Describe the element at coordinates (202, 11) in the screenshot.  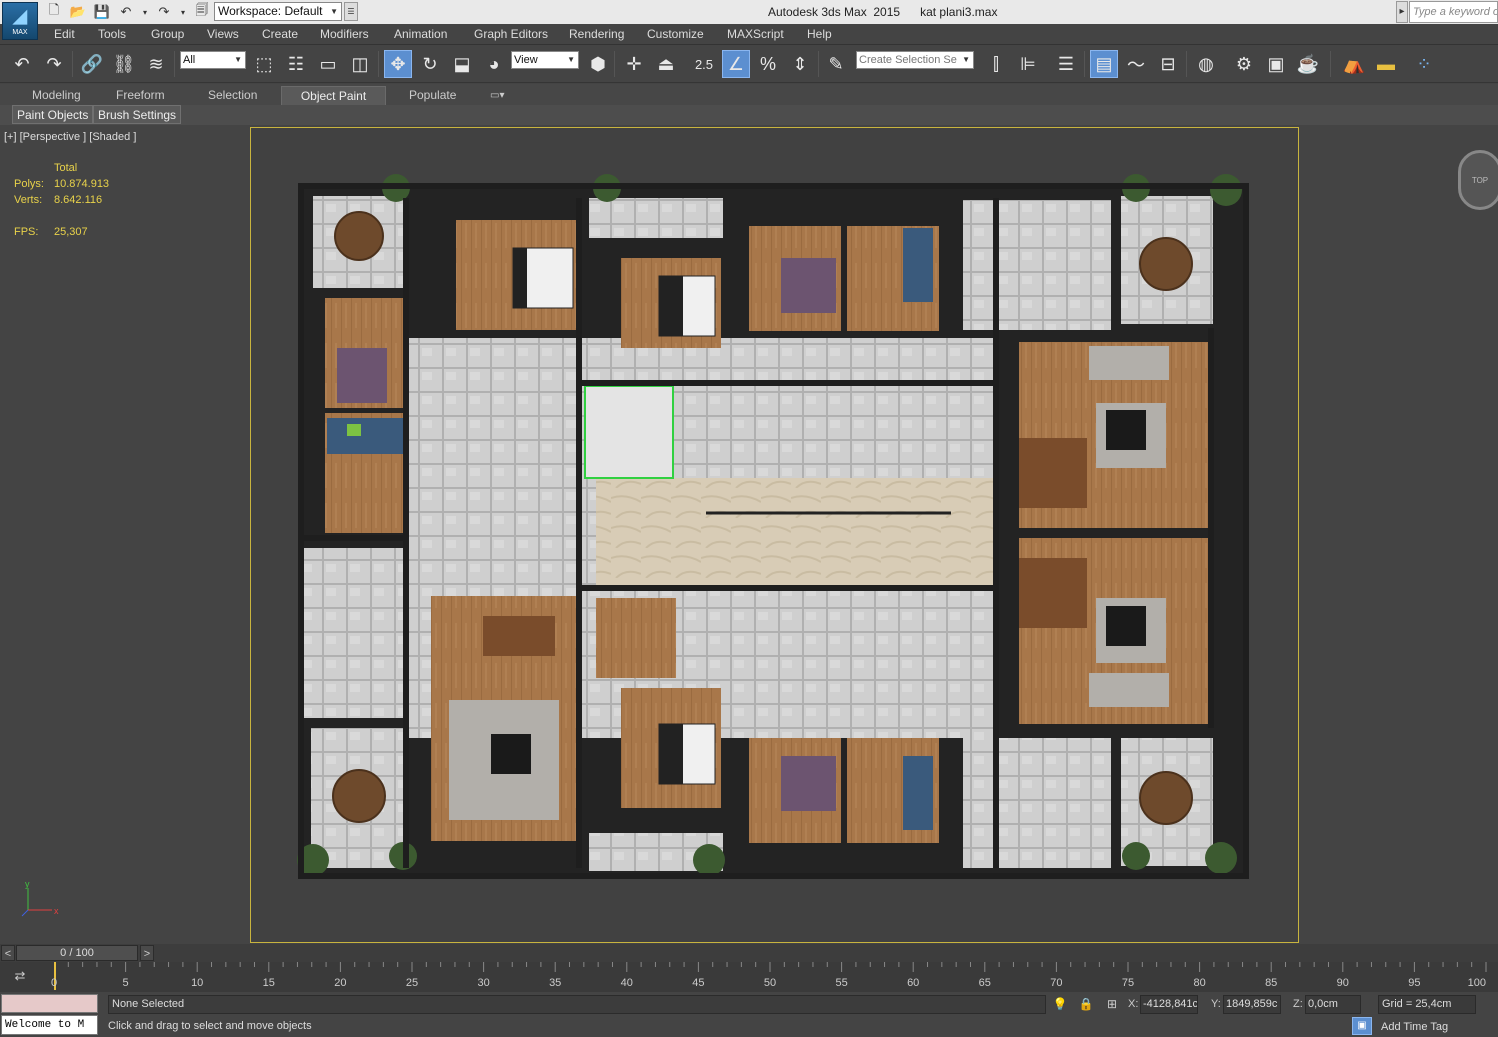
I see `project-folder-icon: 🗐` at that location.